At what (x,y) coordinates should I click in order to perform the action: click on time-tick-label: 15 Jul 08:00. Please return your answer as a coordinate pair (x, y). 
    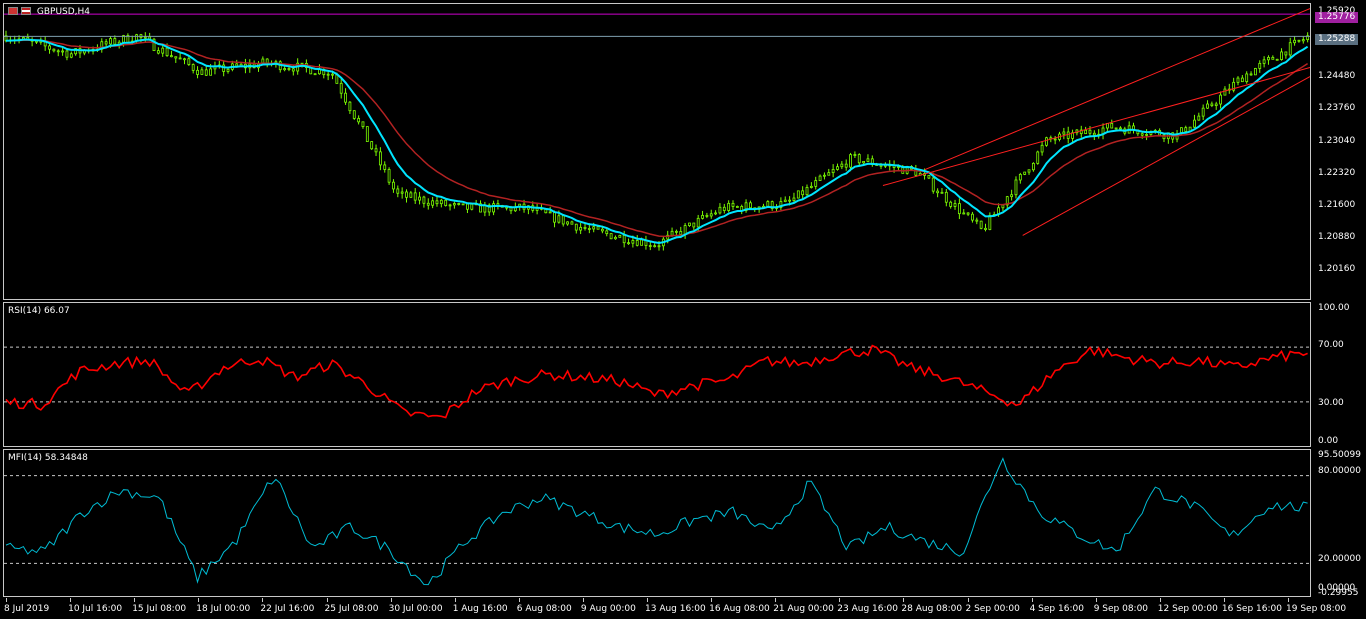
    Looking at the image, I should click on (159, 609).